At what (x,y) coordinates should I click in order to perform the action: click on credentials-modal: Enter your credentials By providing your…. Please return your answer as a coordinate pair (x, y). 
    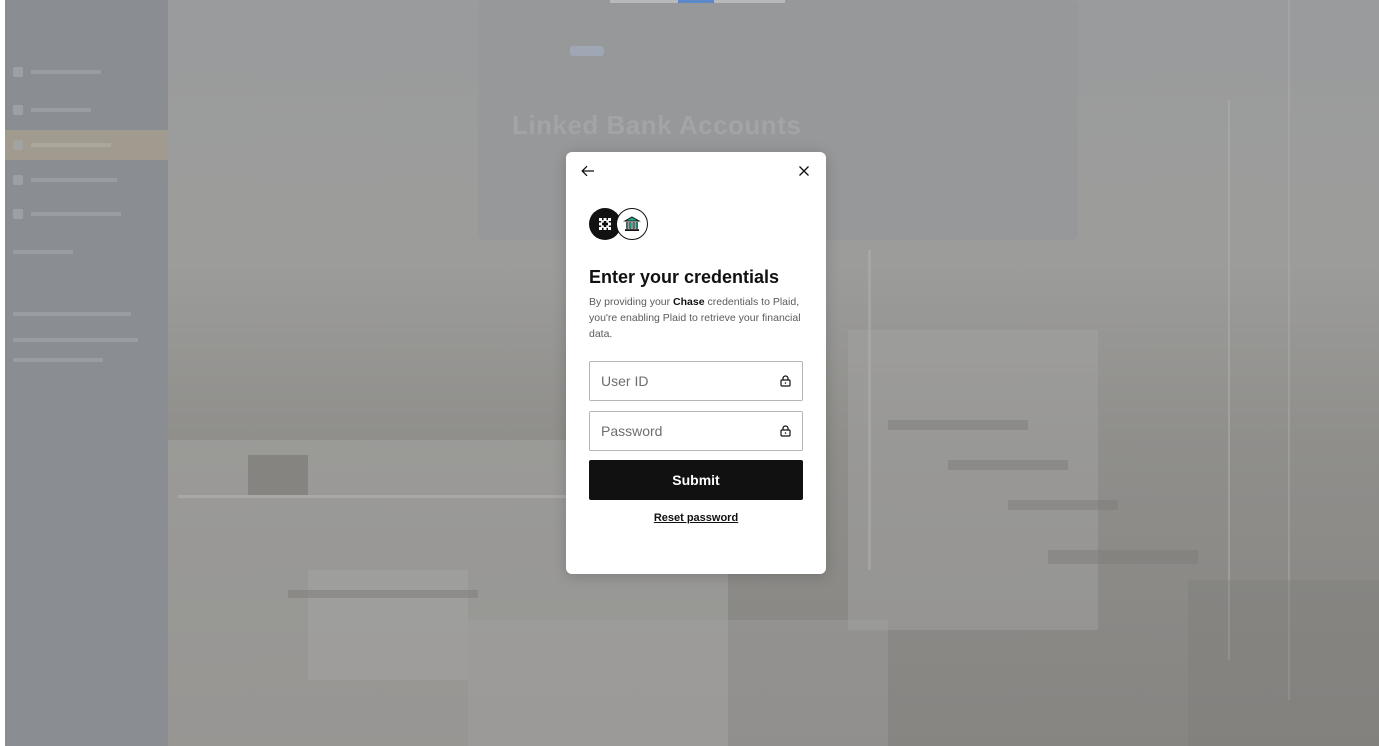
    Looking at the image, I should click on (696, 363).